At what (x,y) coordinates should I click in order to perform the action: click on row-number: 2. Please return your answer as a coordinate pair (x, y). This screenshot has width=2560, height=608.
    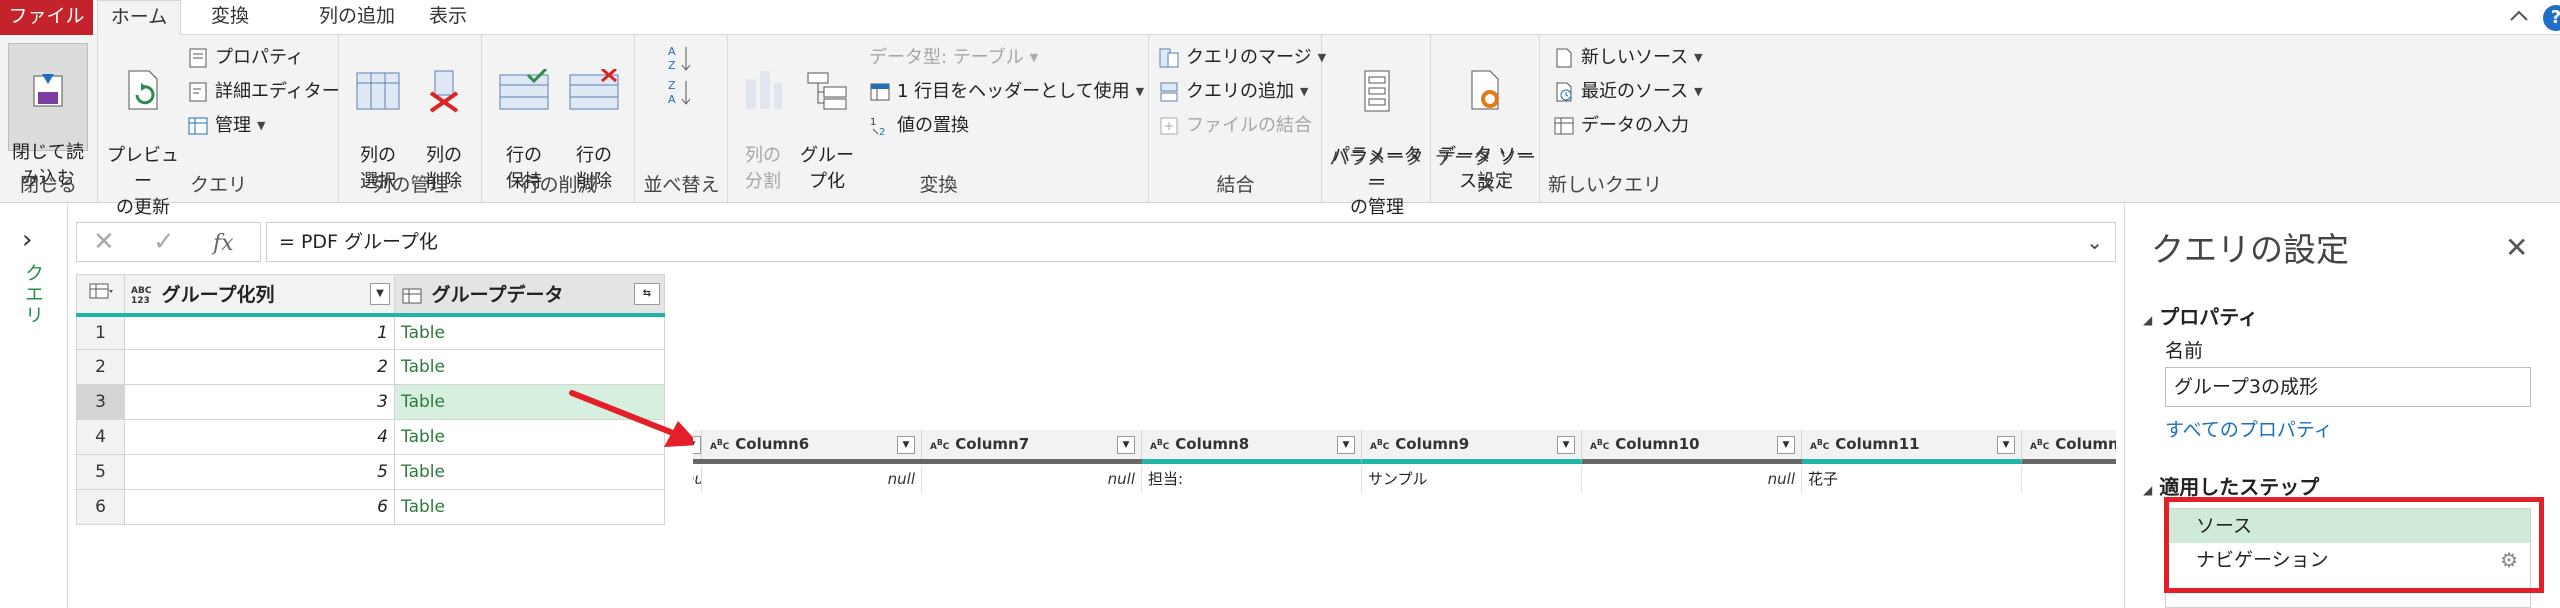
    Looking at the image, I should click on (100, 367).